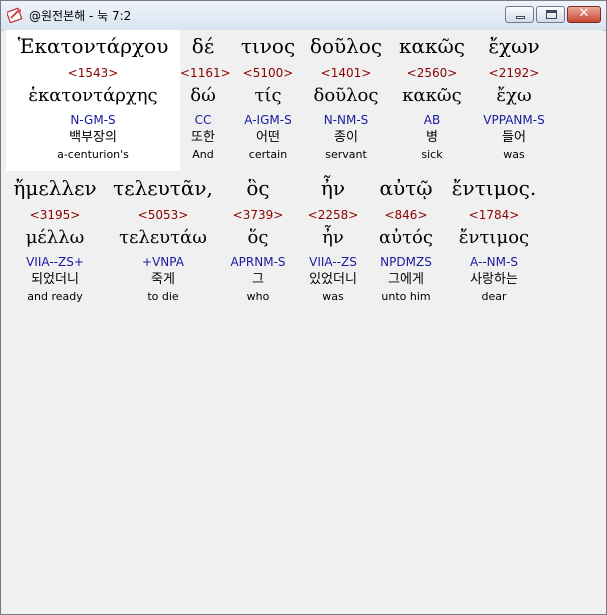  Describe the element at coordinates (432, 95) in the screenshot. I see `lemma: κακῶς` at that location.